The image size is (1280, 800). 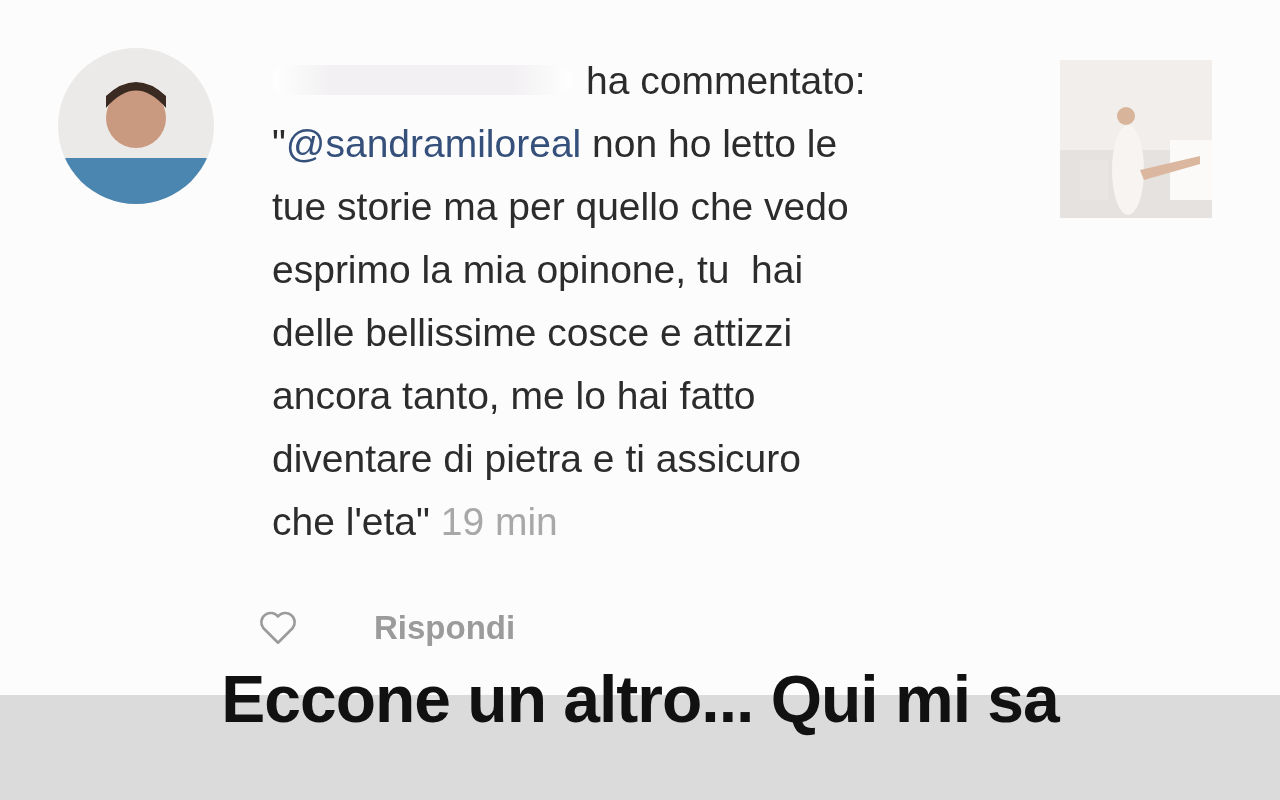 I want to click on mention-link: @sandramiloreal, so click(x=433, y=143).